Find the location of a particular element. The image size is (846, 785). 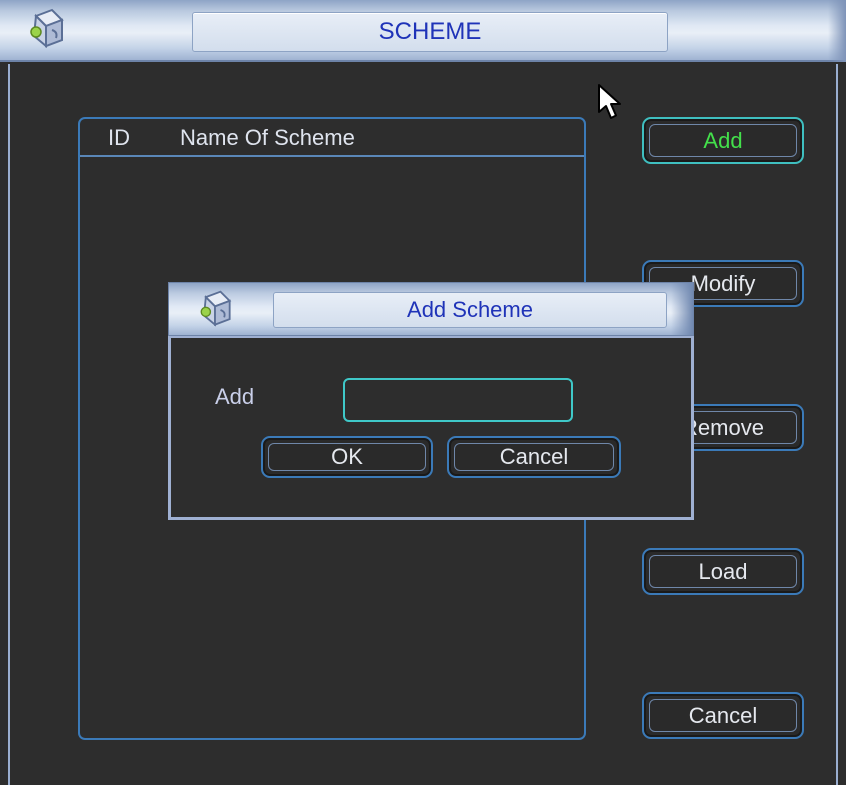

dialog-titlebar-edge is located at coordinates (682, 309).